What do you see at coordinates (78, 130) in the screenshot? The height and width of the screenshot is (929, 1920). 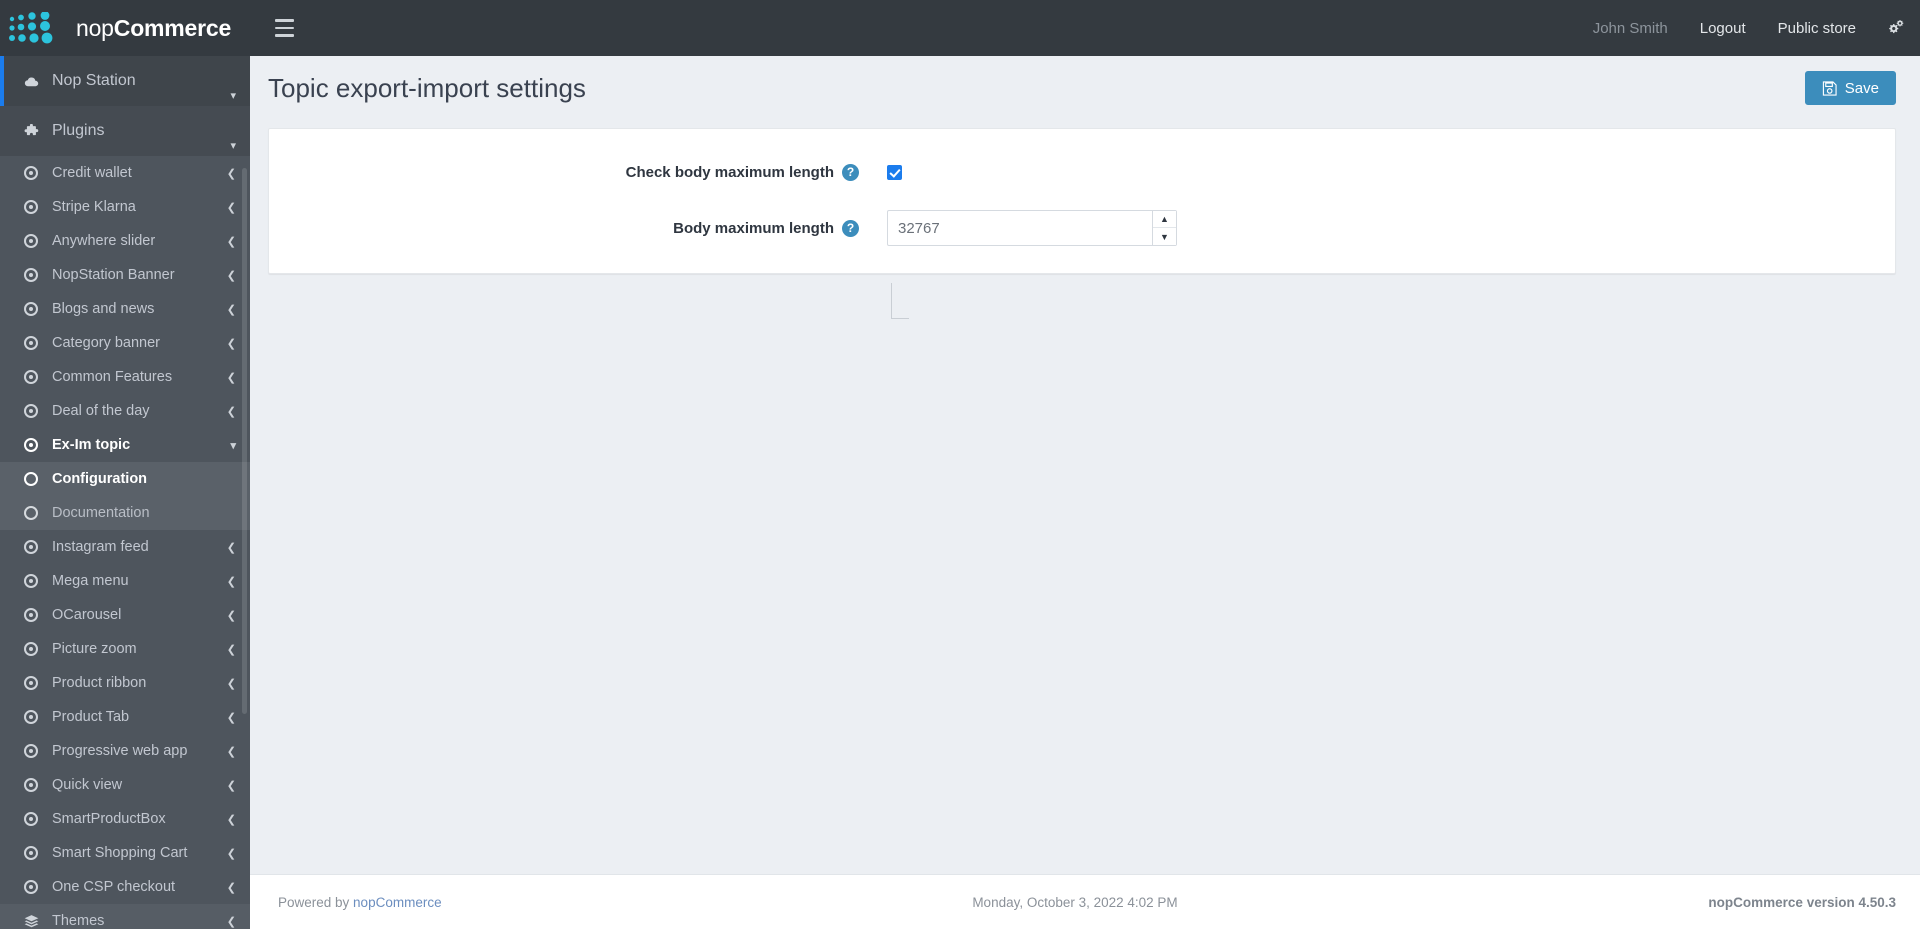 I see `sidebar-item-label: Plugins` at bounding box center [78, 130].